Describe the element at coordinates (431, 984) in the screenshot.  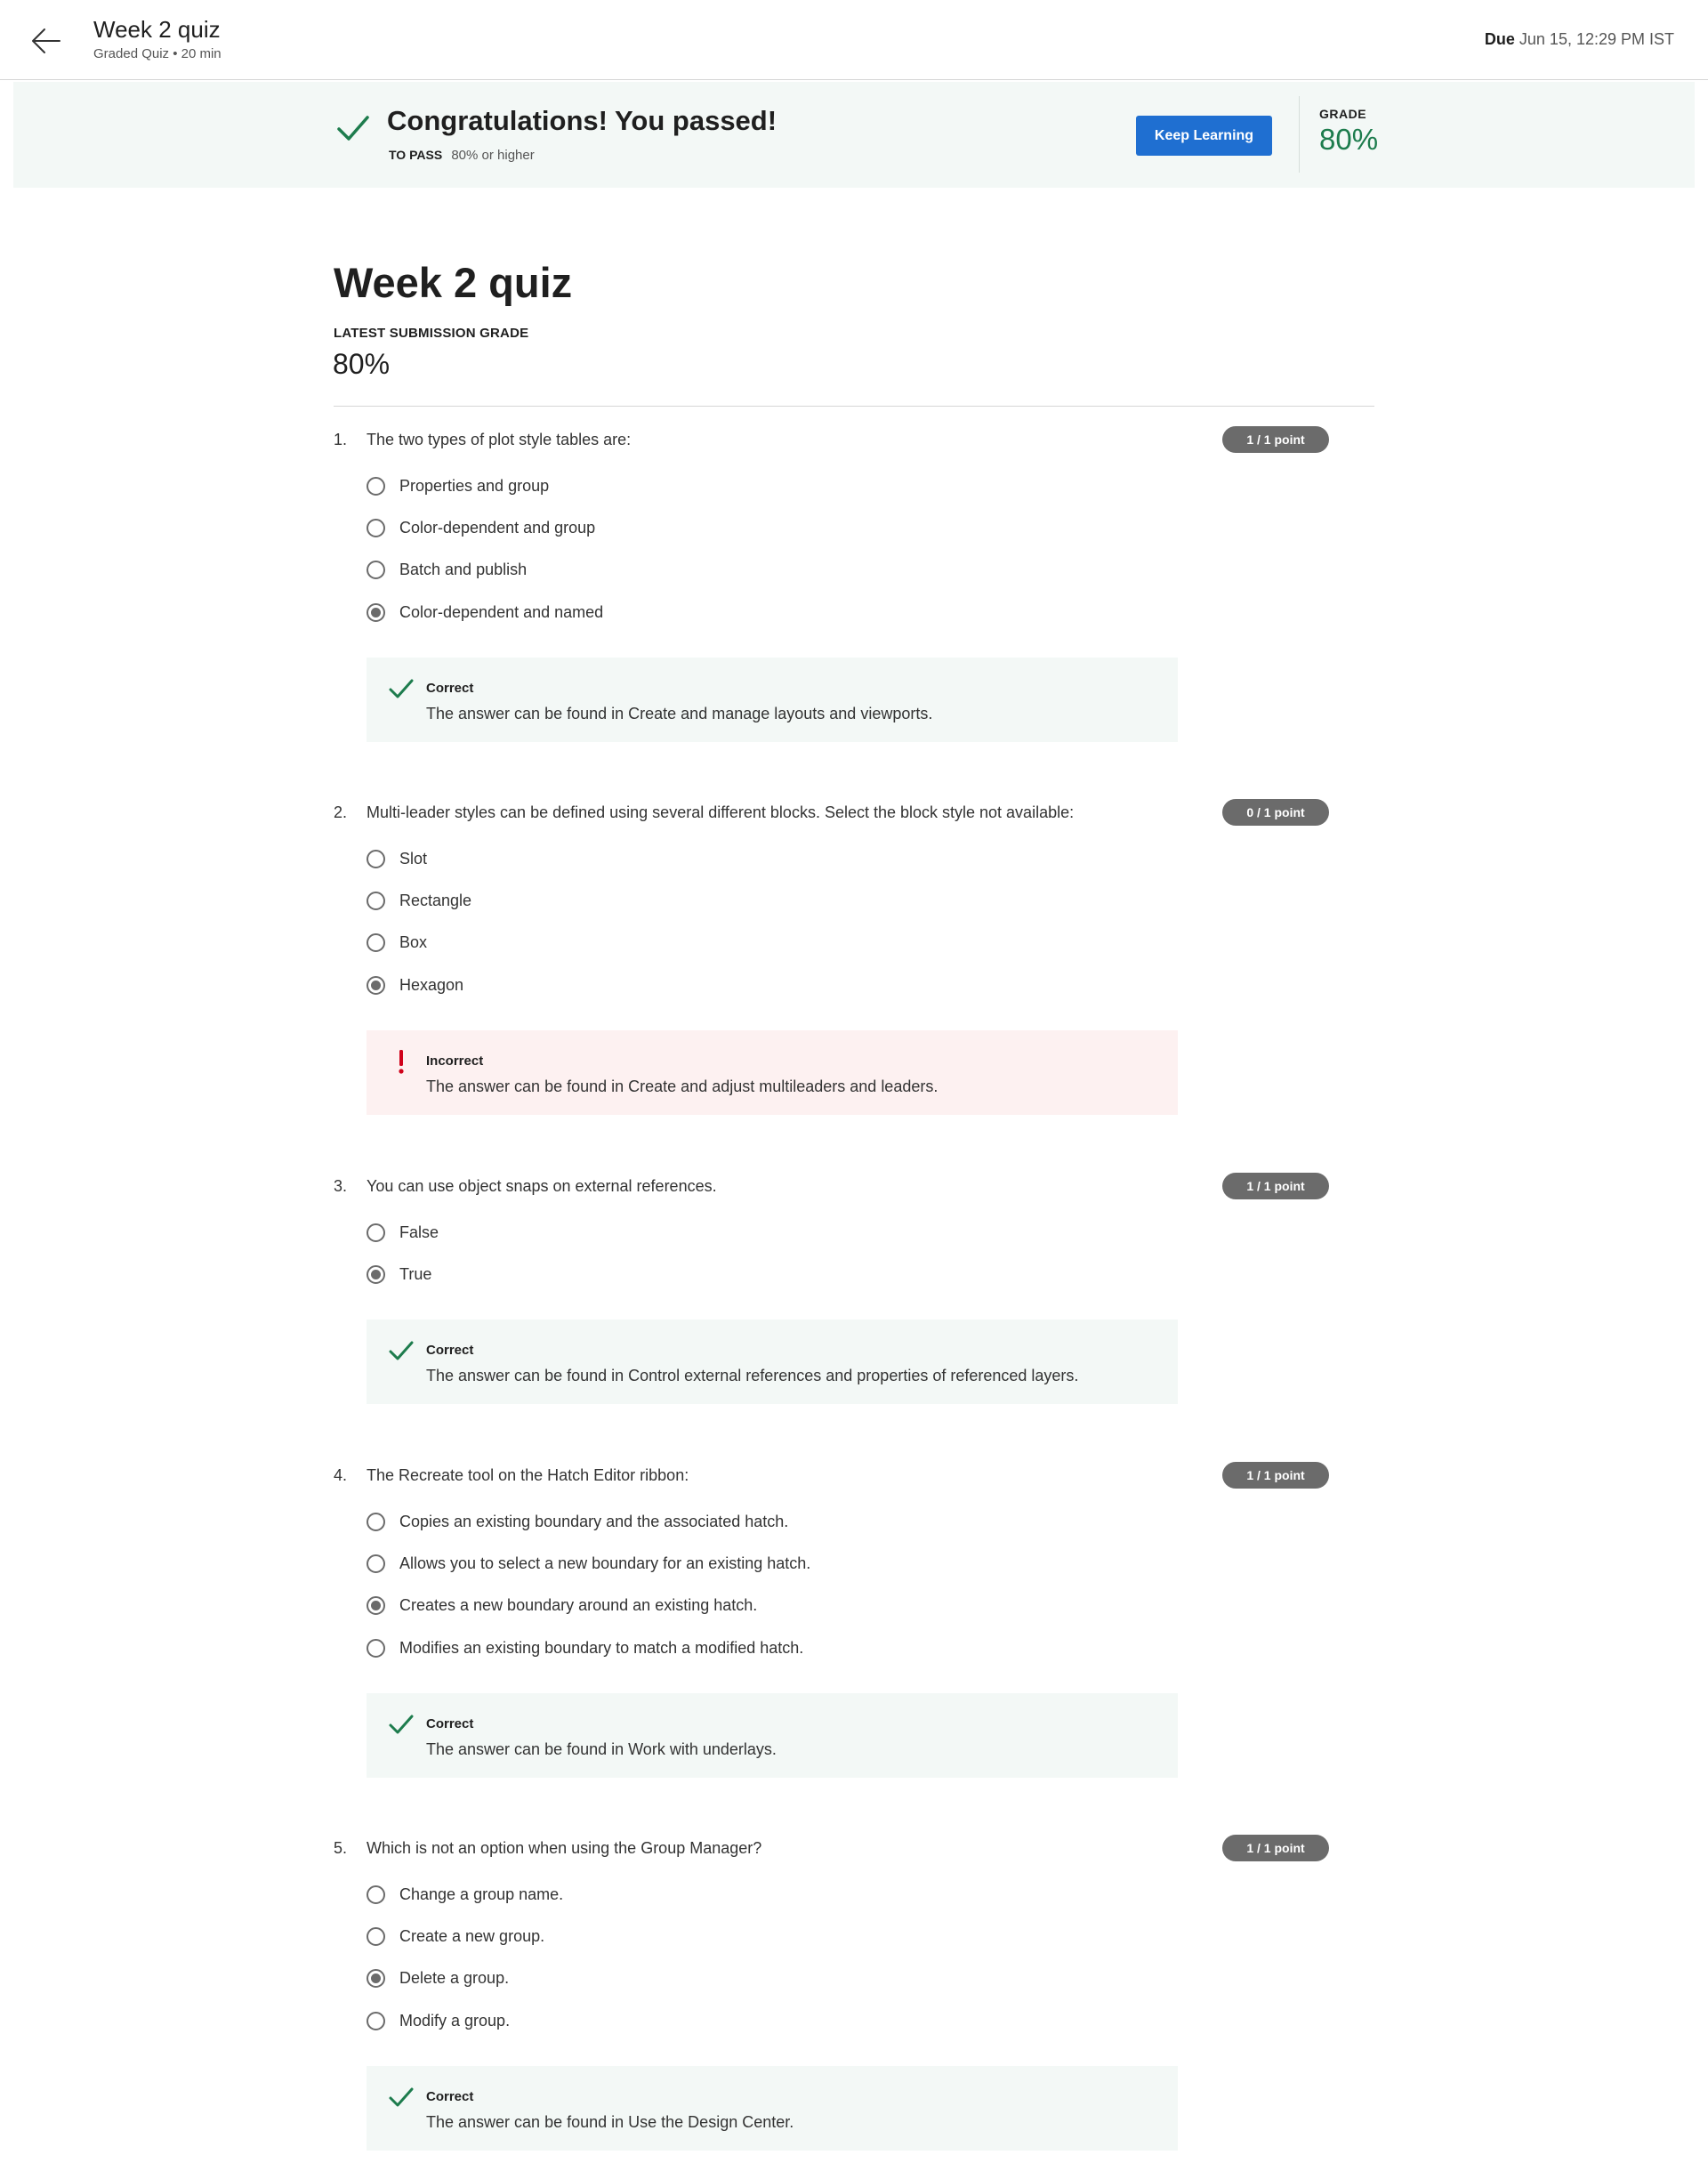
I see `option-label: Hexagon` at that location.